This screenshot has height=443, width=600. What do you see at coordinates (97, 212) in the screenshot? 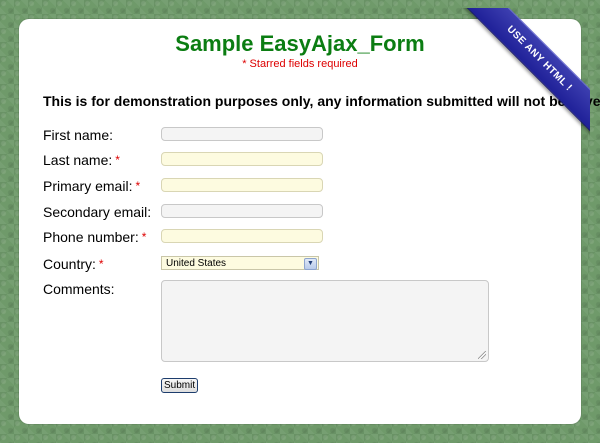
I see `secondary-email-label: Secondary email:` at bounding box center [97, 212].